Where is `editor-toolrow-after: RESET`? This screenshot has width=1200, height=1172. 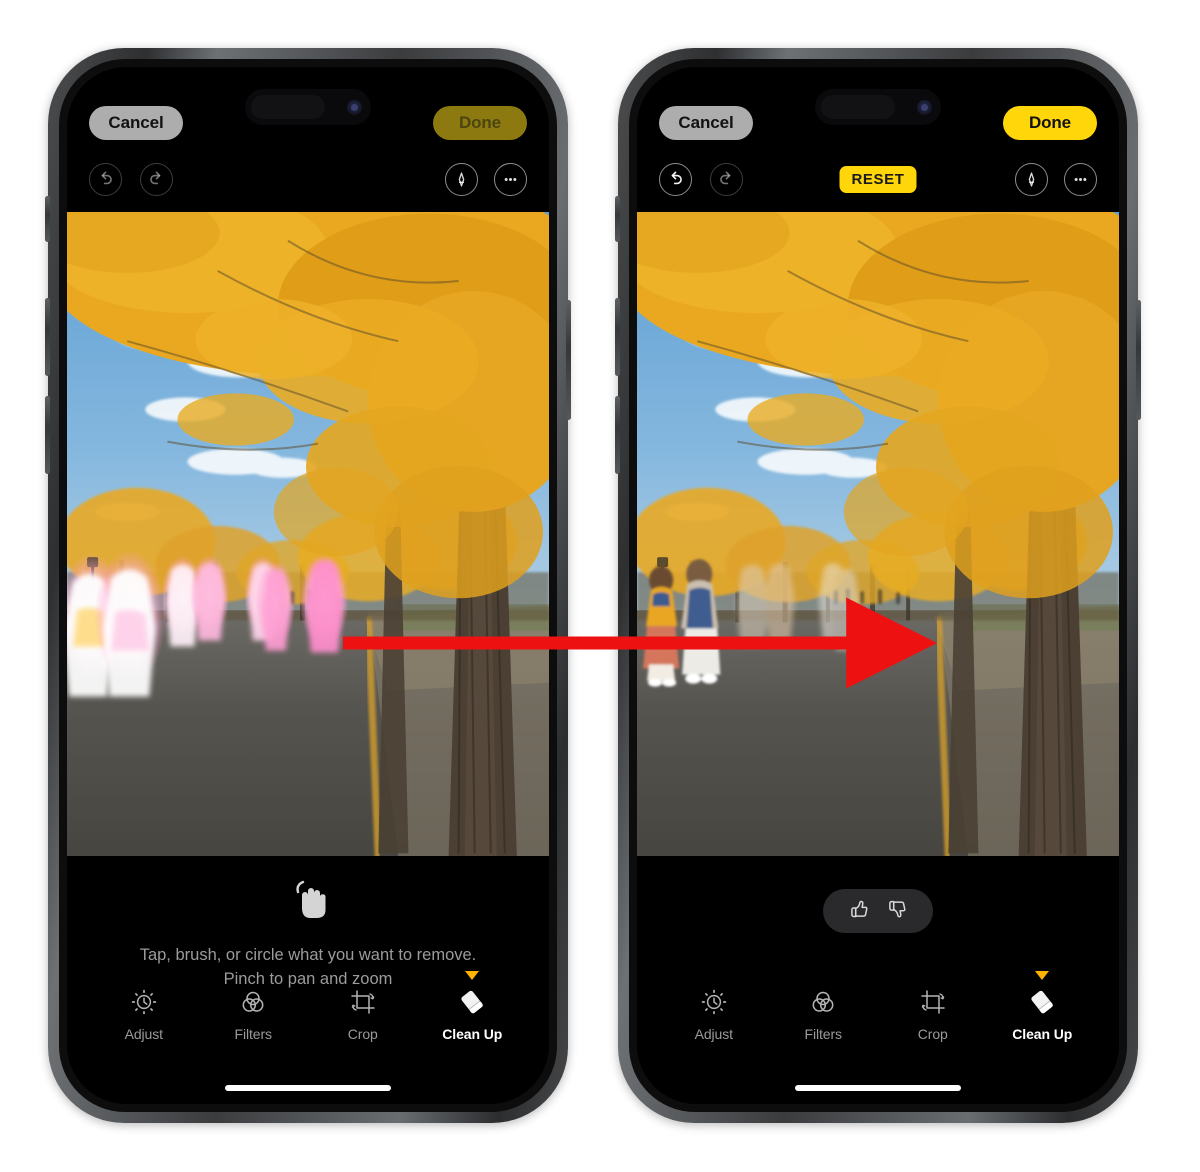 editor-toolrow-after: RESET is located at coordinates (878, 179).